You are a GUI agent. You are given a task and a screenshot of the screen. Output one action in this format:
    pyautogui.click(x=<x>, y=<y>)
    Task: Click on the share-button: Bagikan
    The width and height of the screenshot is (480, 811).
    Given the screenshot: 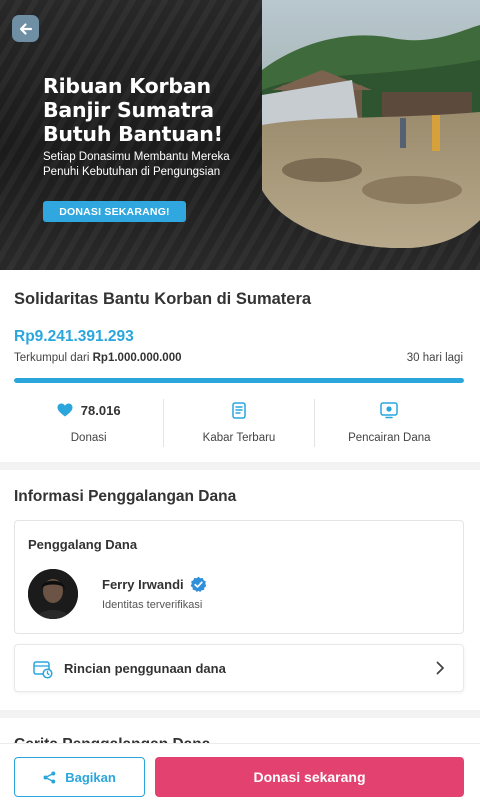 What is the action you would take?
    pyautogui.click(x=79, y=777)
    